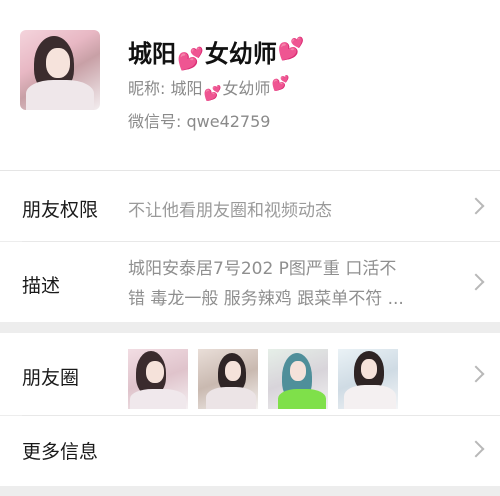 This screenshot has width=500, height=496. Describe the element at coordinates (230, 211) in the screenshot. I see `friend-permissions-value: 不让他看朋友圈和视频动态` at that location.